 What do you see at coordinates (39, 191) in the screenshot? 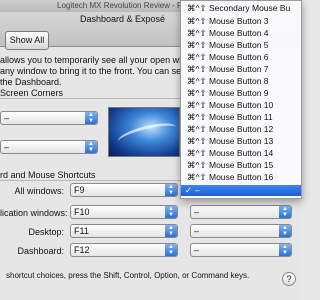
I see `all-windows-label: All windows:` at bounding box center [39, 191].